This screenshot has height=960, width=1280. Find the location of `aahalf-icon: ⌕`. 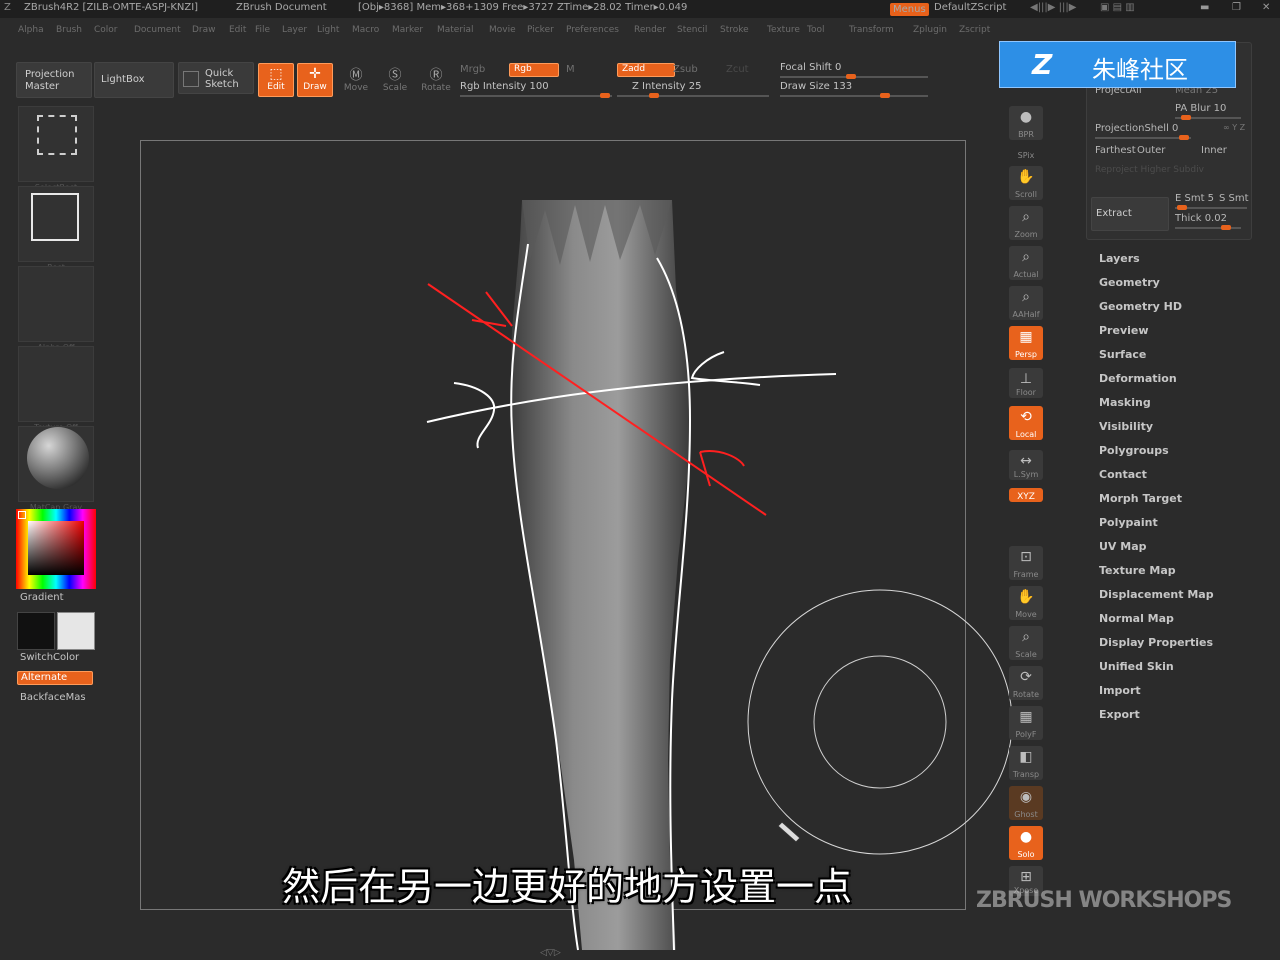

aahalf-icon: ⌕ is located at coordinates (1026, 297).